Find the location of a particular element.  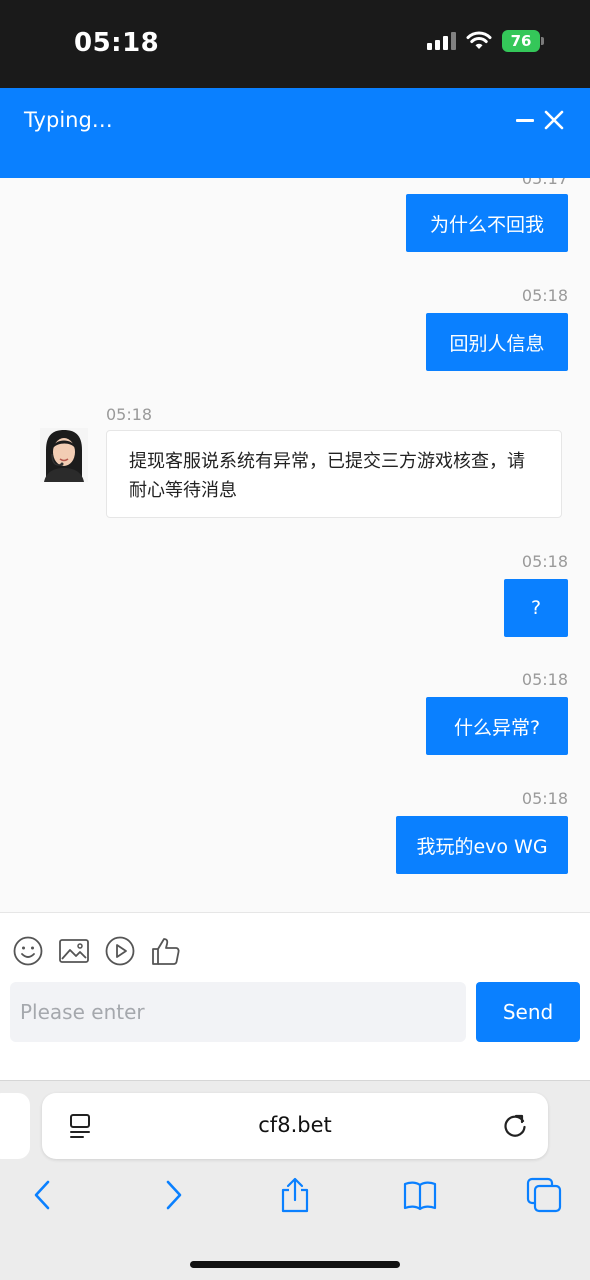

browser-nav is located at coordinates (295, 1197).